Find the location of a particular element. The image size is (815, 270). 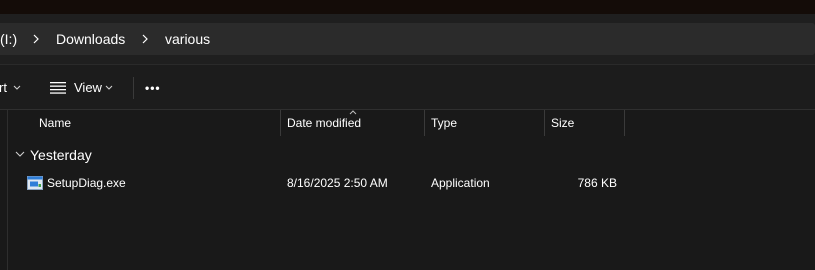

file-date-modified: 8/16/2025 2:50 AM is located at coordinates (337, 183).